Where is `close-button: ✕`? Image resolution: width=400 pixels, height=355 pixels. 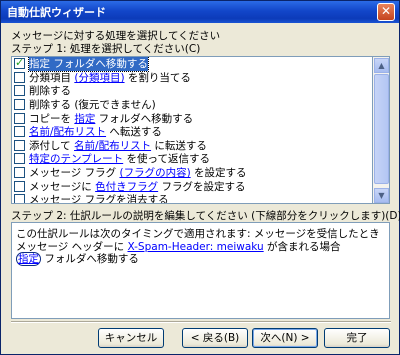
close-button: ✕ is located at coordinates (386, 12).